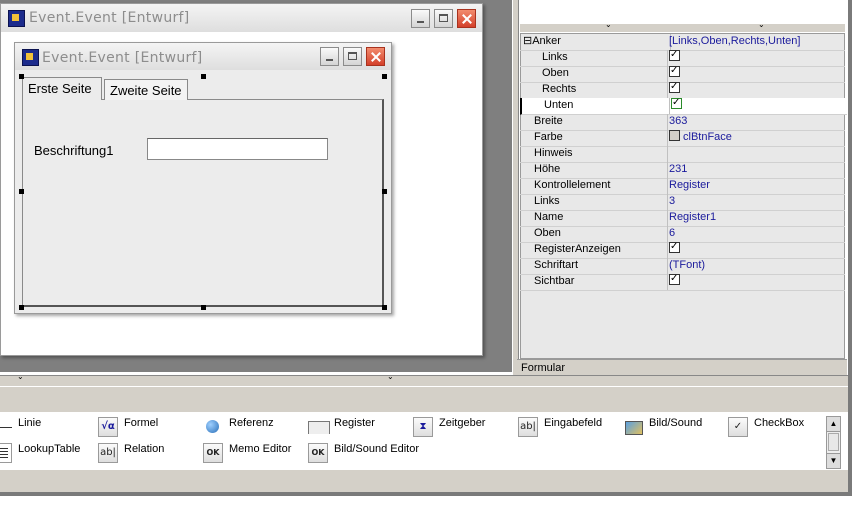 This screenshot has height=507, width=859. What do you see at coordinates (424, 400) in the screenshot?
I see `palette-header` at bounding box center [424, 400].